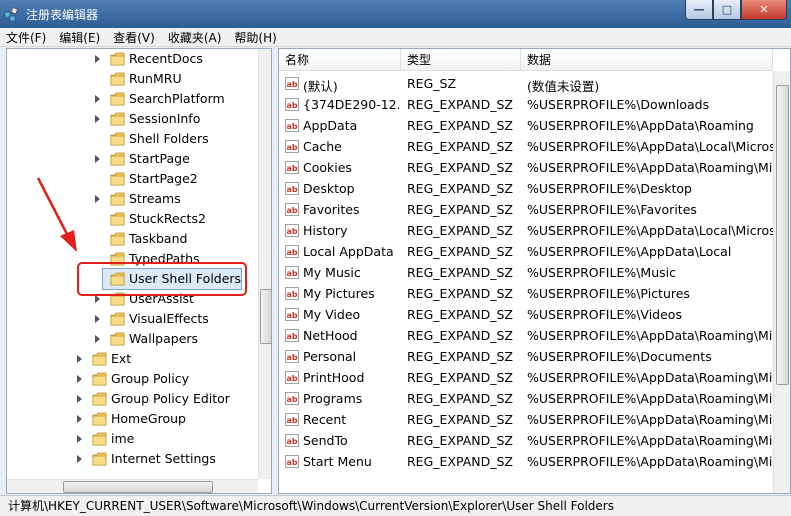 Image resolution: width=791 pixels, height=516 pixels. What do you see at coordinates (165, 118) in the screenshot?
I see `tree-item-label: SessionInfo` at bounding box center [165, 118].